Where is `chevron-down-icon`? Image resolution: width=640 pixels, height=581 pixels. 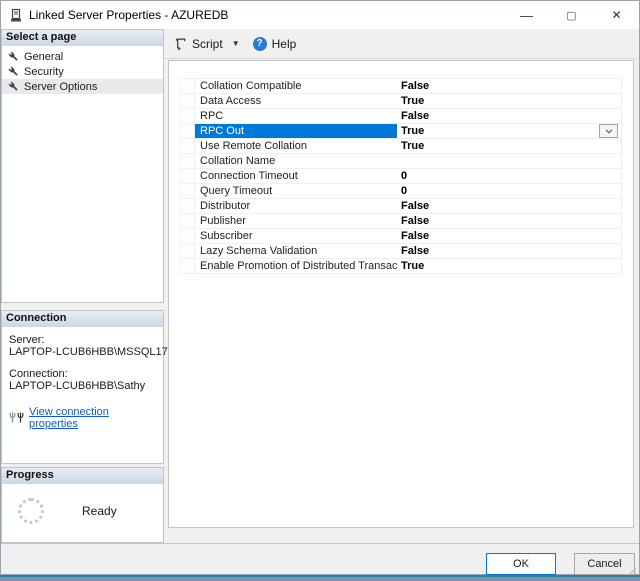 chevron-down-icon is located at coordinates (609, 131).